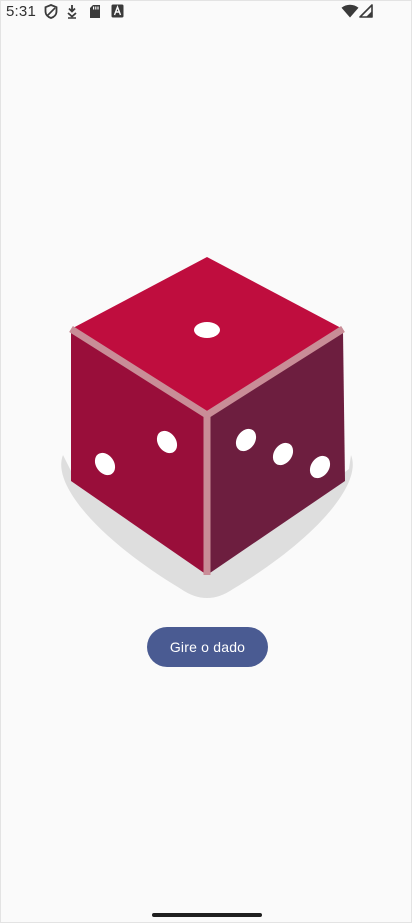 This screenshot has height=923, width=412. I want to click on roll-dice-button: Gire o dado, so click(207, 647).